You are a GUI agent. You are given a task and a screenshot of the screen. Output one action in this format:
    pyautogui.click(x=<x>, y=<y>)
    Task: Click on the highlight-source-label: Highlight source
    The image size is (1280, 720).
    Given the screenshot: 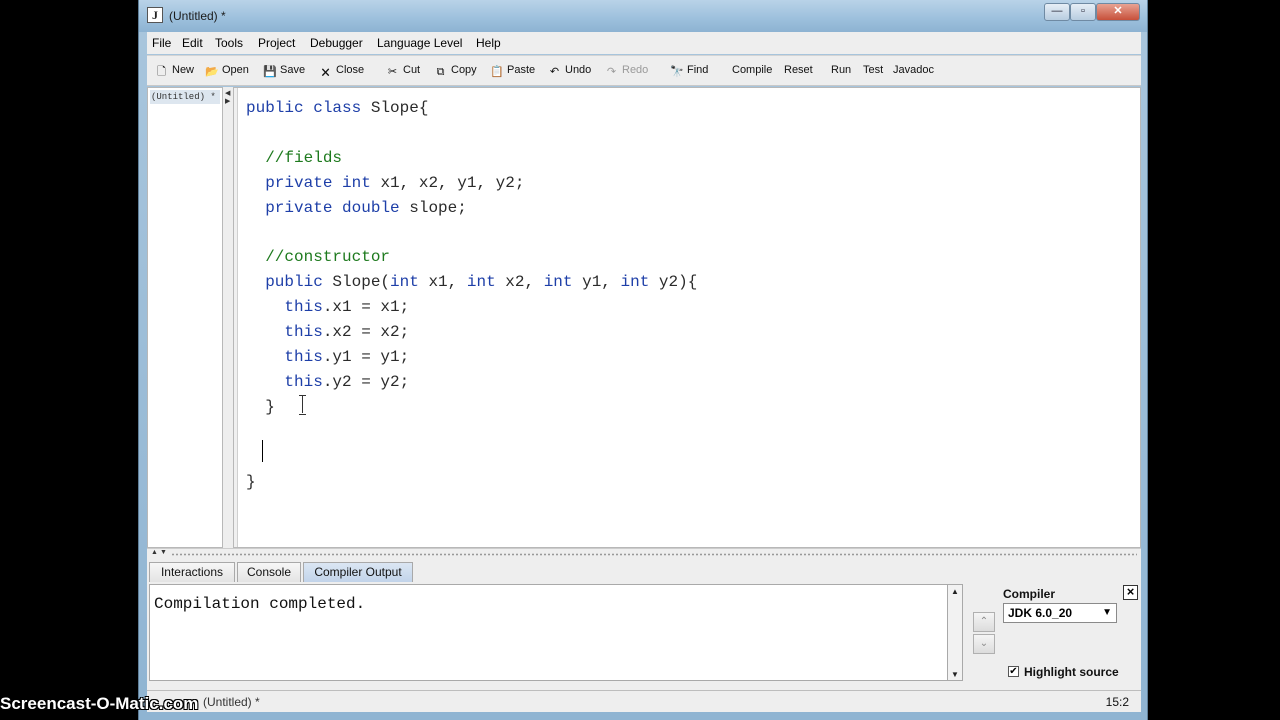 What is the action you would take?
    pyautogui.click(x=1071, y=672)
    